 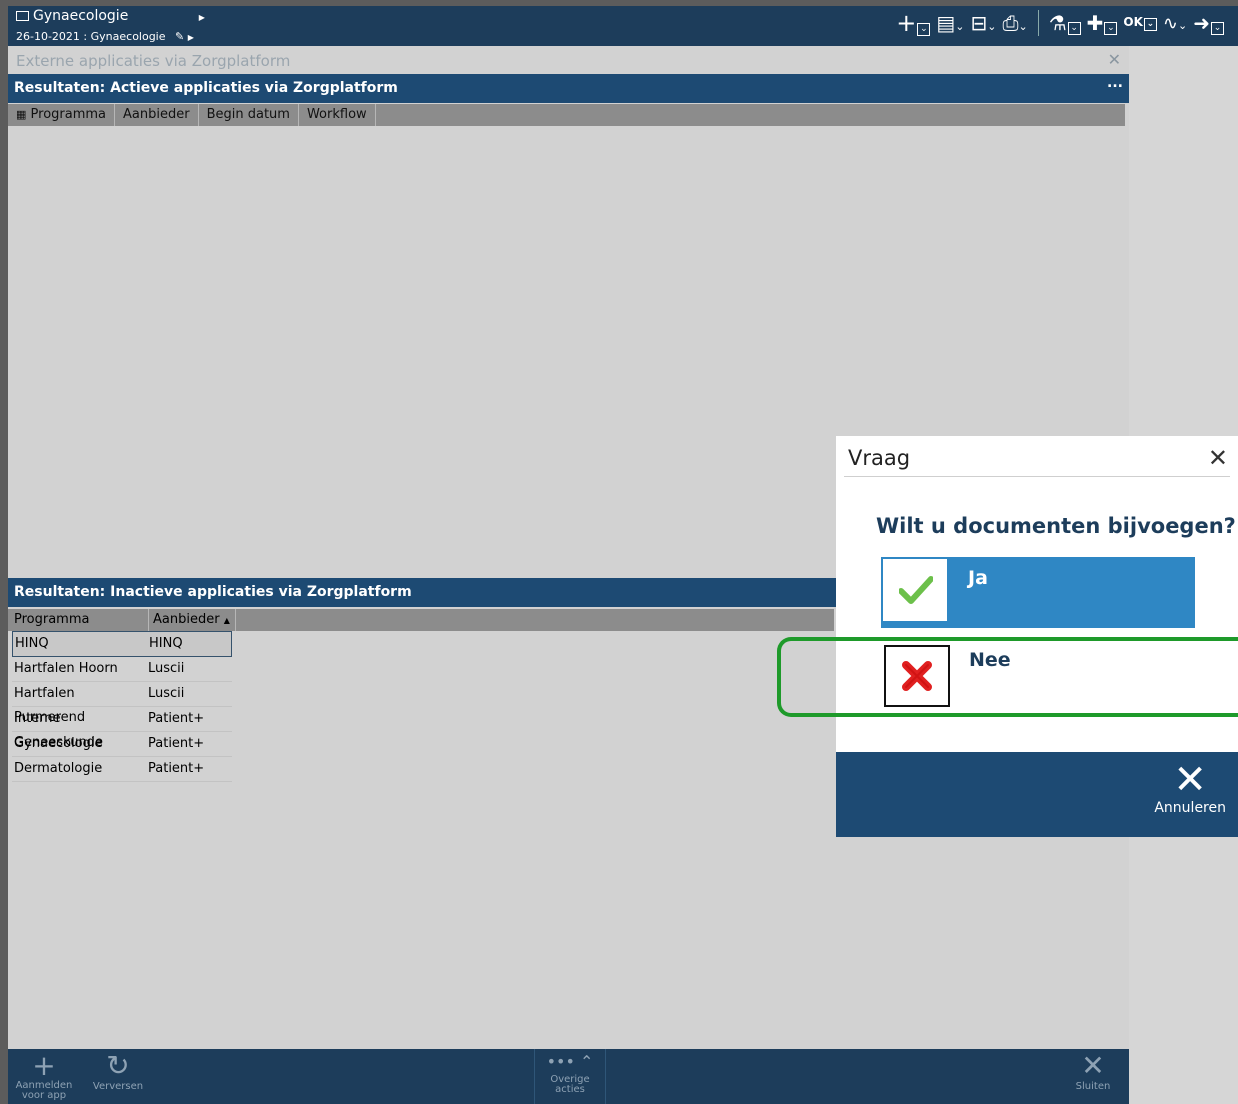 What do you see at coordinates (4, 552) in the screenshot?
I see `left-edge` at bounding box center [4, 552].